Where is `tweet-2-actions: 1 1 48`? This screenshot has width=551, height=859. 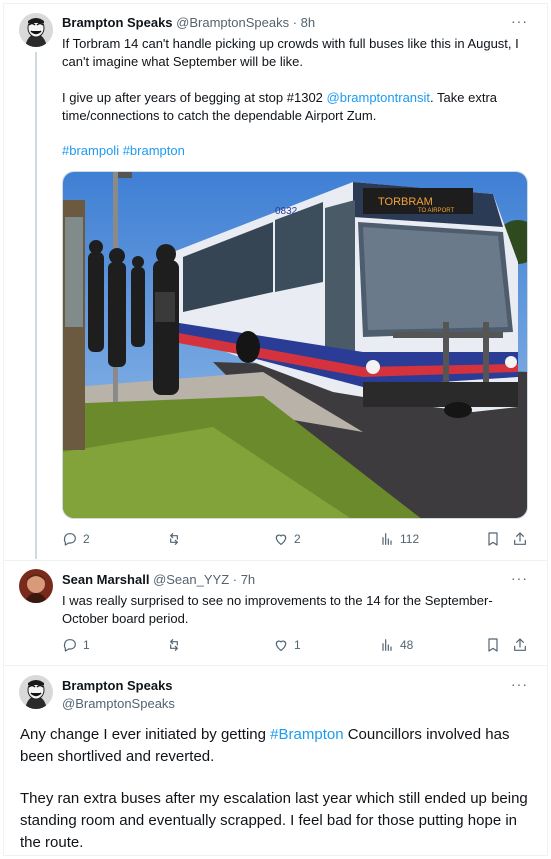
tweet-2-actions: 1 1 48 is located at coordinates (295, 647).